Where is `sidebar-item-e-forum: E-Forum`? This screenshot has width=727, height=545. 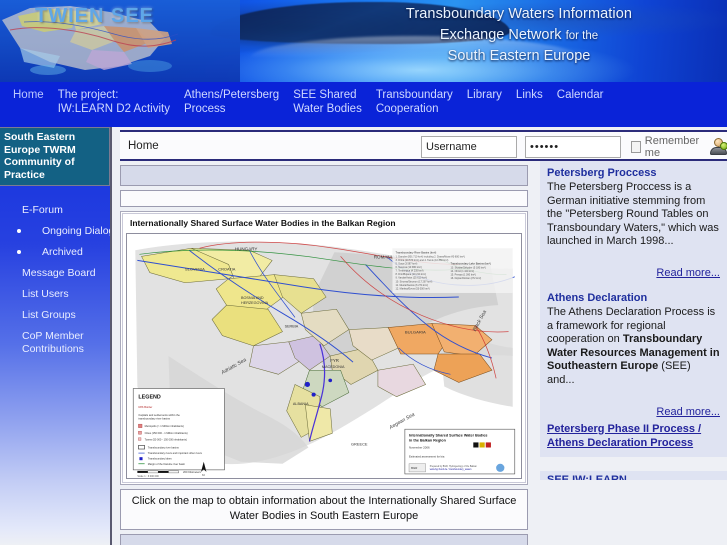 sidebar-item-e-forum: E-Forum is located at coordinates (55, 210).